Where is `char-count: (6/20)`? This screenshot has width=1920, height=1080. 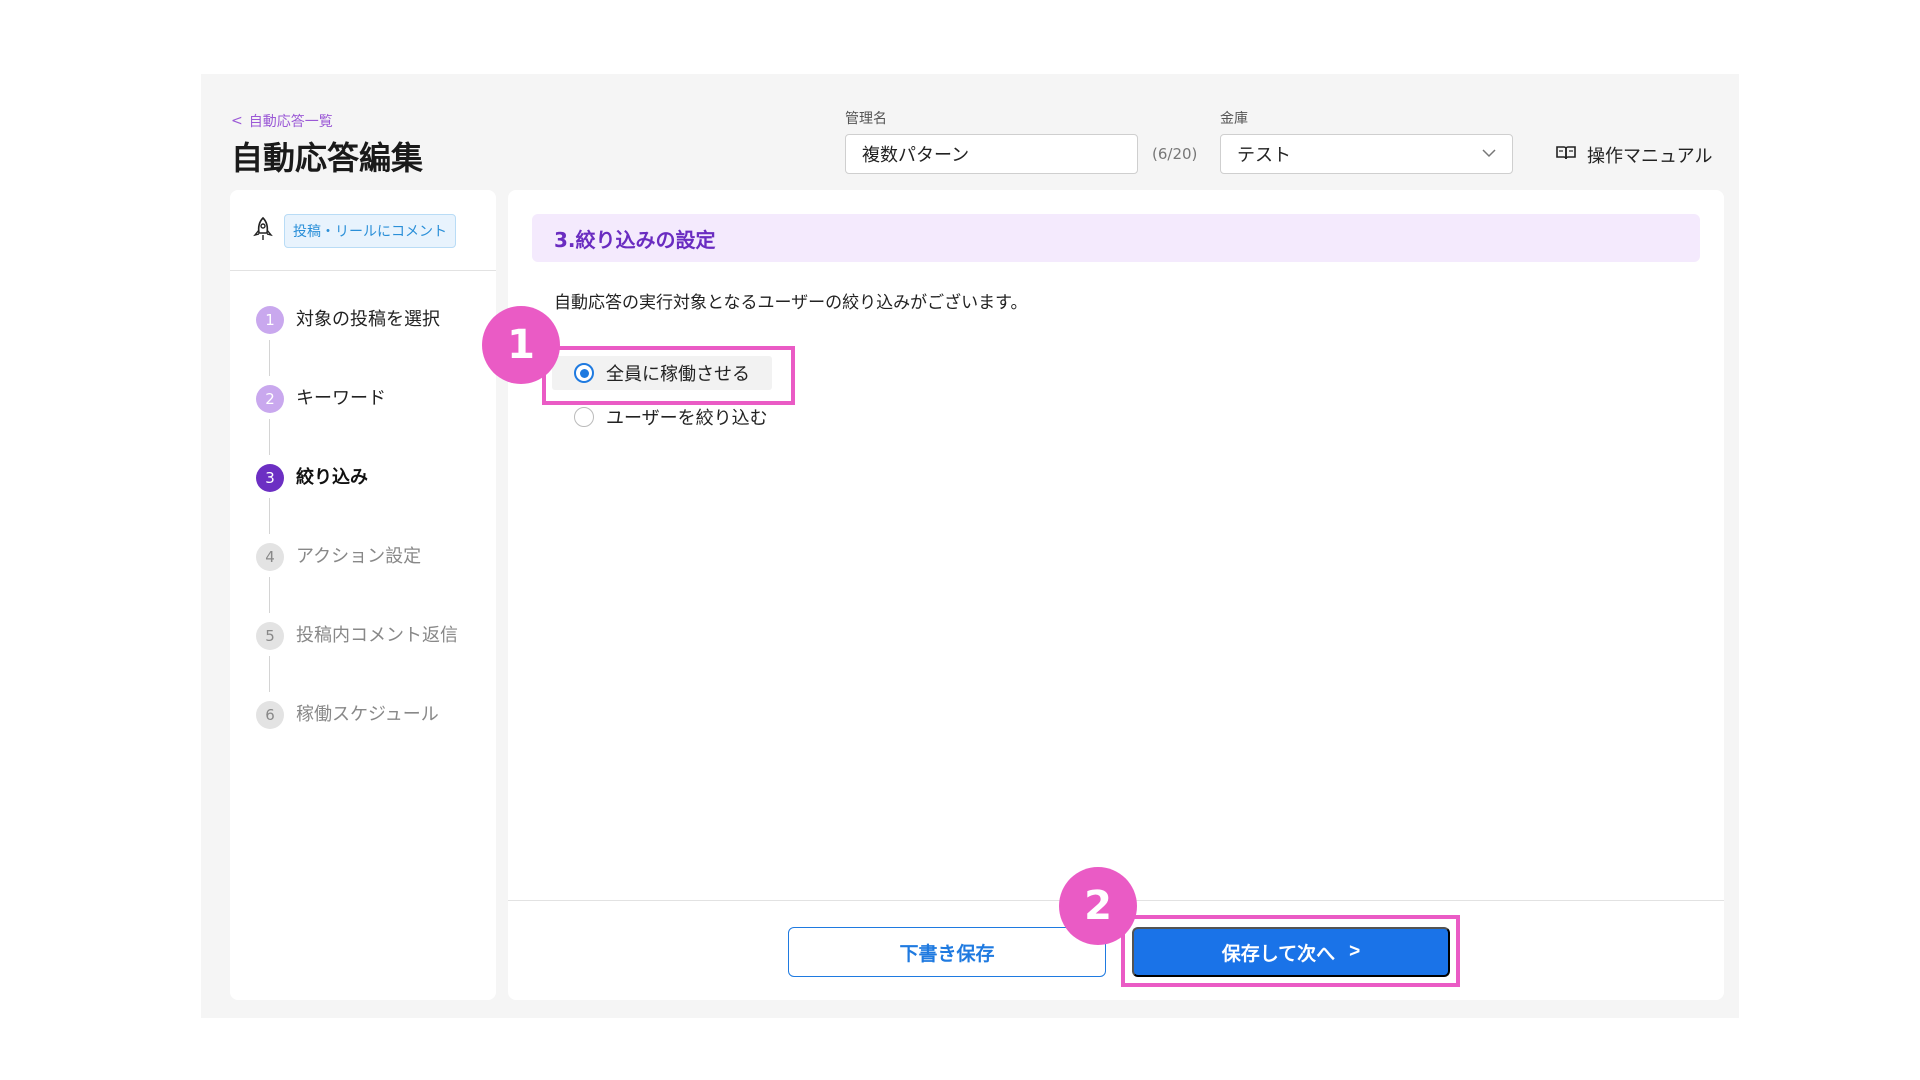 char-count: (6/20) is located at coordinates (1175, 154).